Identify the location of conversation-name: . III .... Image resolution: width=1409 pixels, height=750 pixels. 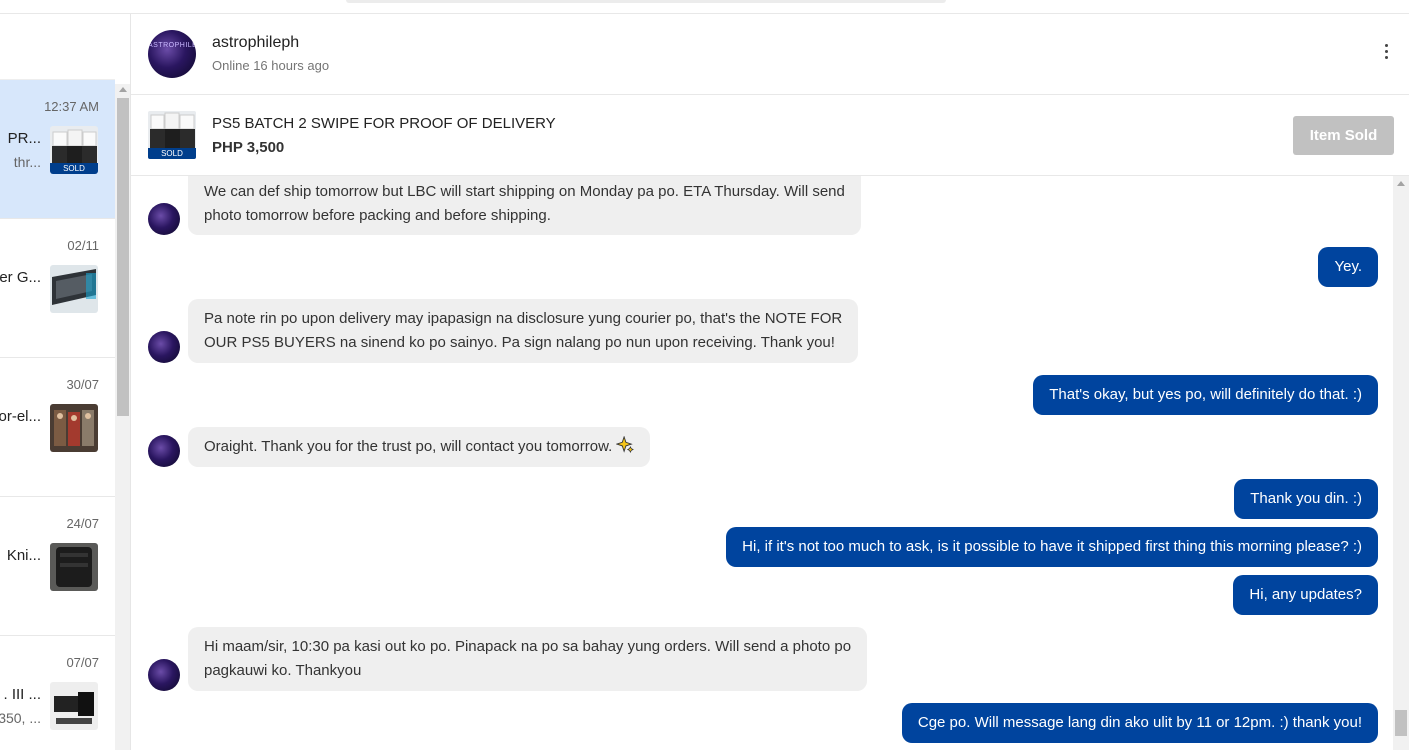
(22, 694).